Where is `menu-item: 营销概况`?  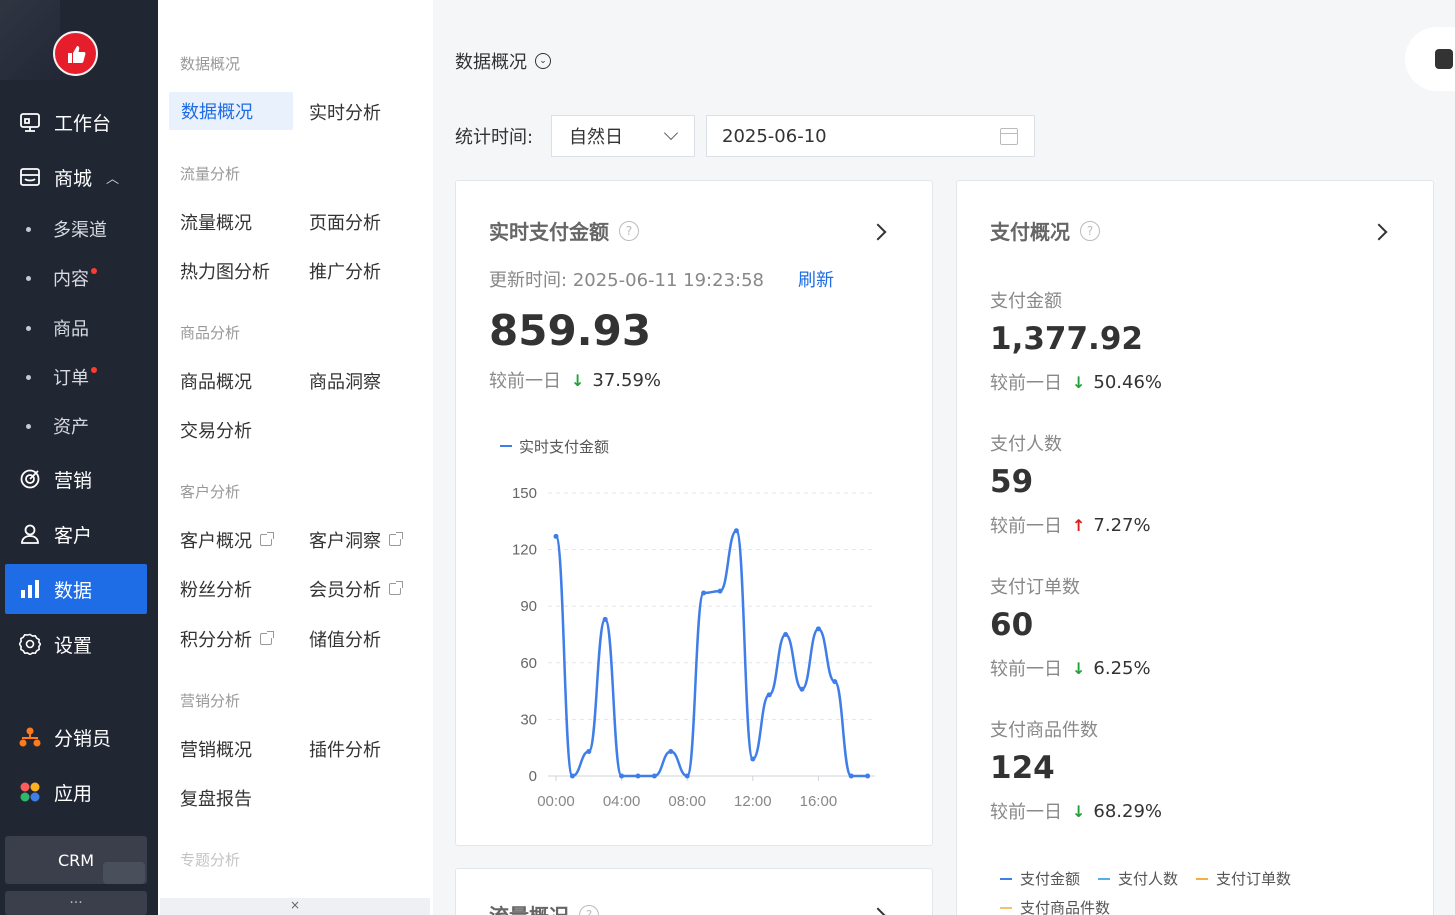 menu-item: 营销概况 is located at coordinates (216, 749).